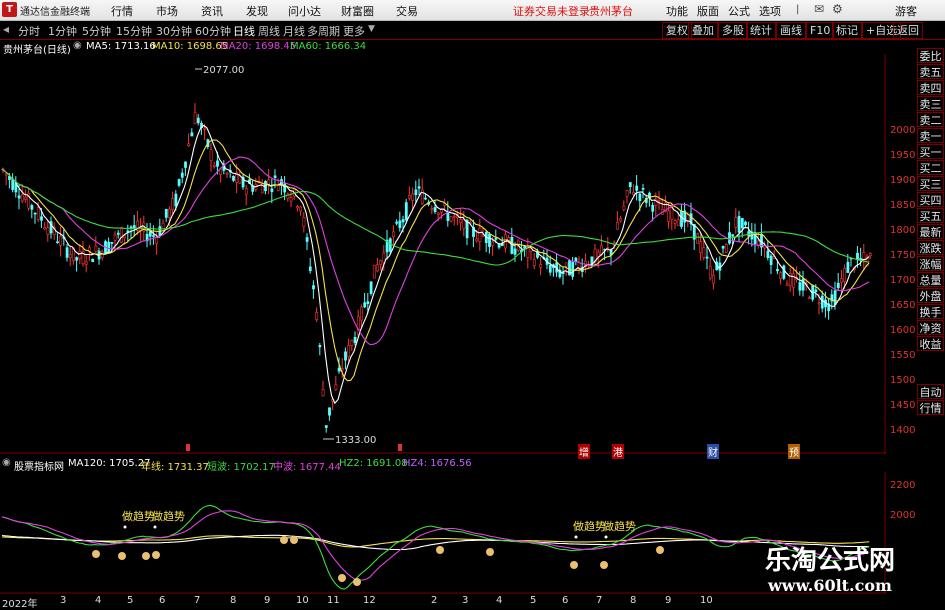 This screenshot has width=945, height=610. I want to click on menu-options: 选项, so click(770, 11).